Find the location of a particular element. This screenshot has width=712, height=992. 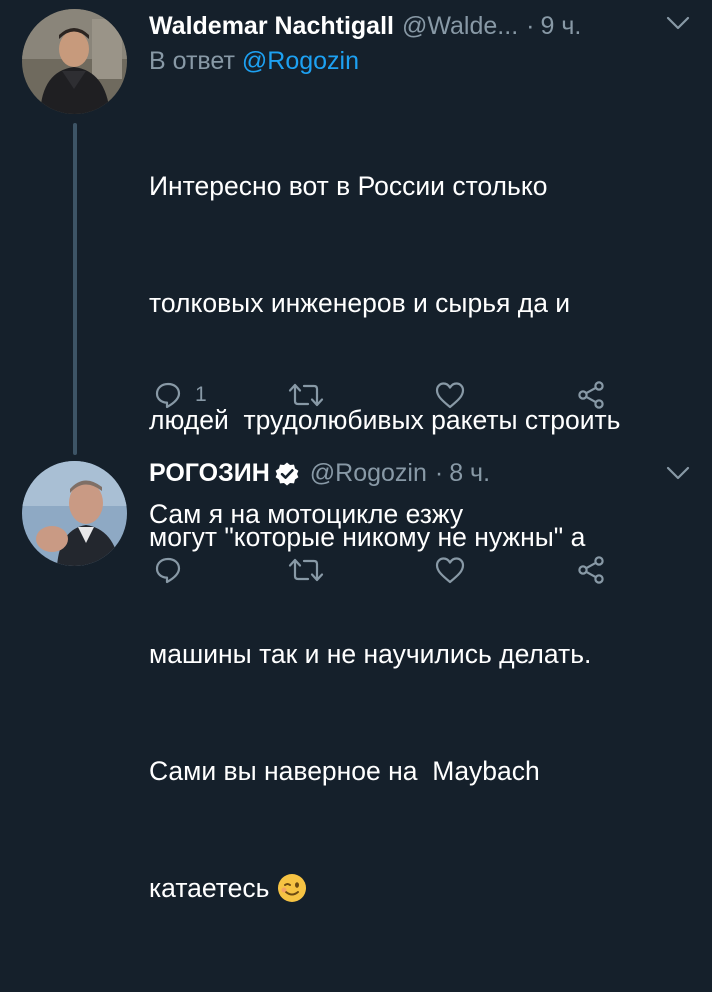

tweet-actions is located at coordinates (384, 575).